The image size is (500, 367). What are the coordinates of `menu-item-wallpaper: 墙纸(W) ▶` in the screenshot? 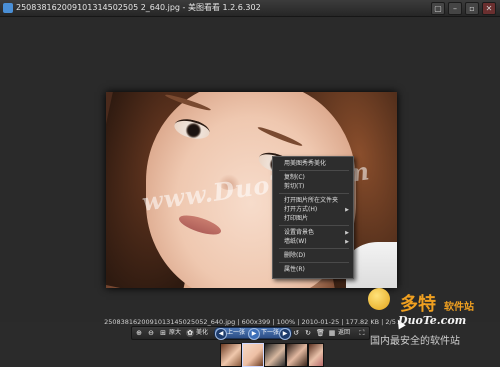 It's located at (313, 242).